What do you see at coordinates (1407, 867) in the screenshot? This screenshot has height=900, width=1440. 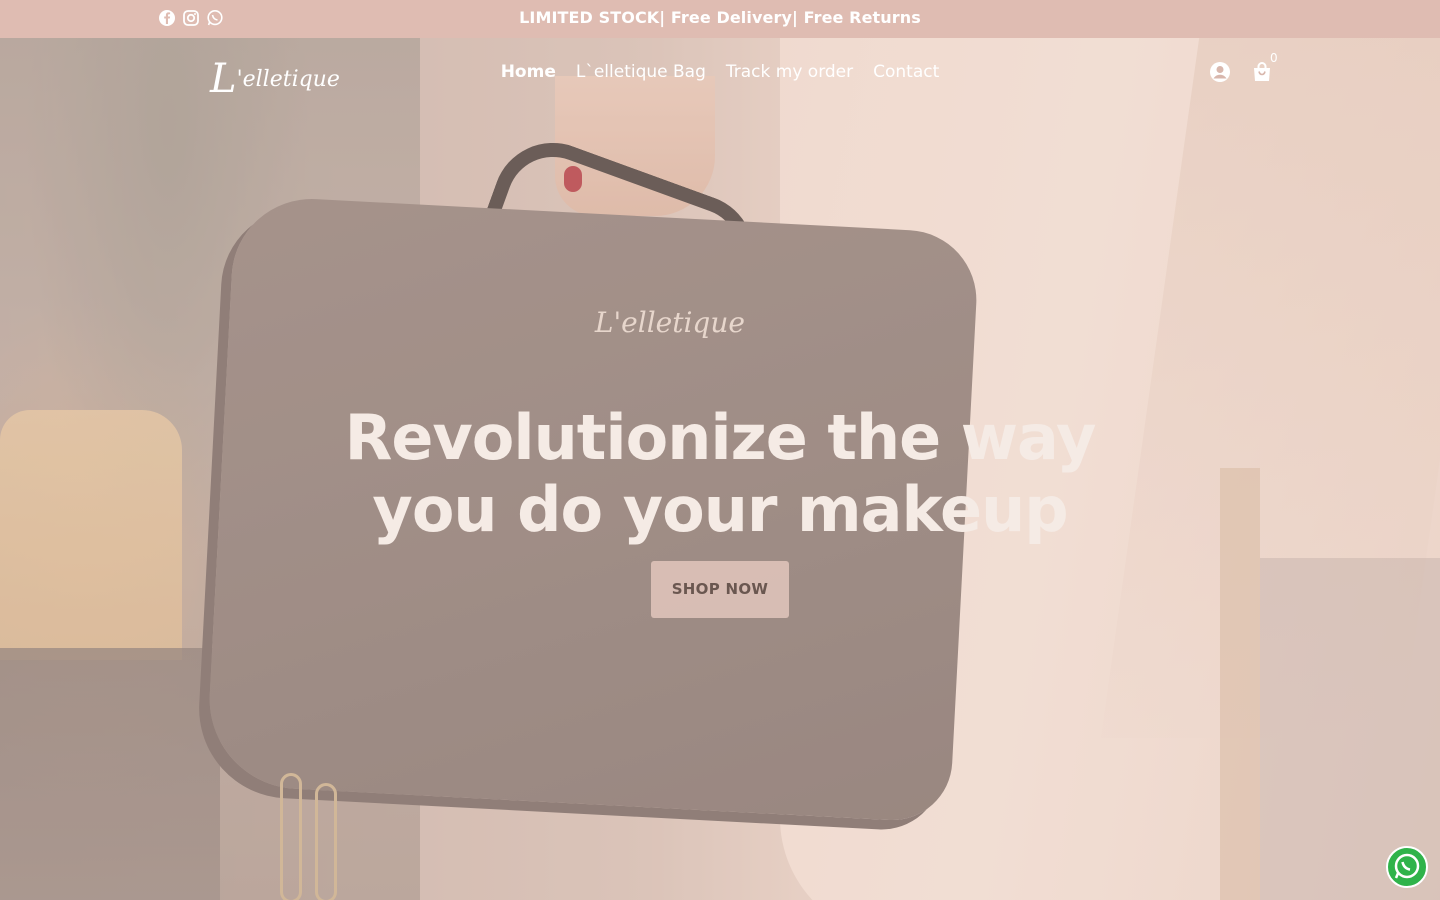 I see `whatsapp-float-icon` at bounding box center [1407, 867].